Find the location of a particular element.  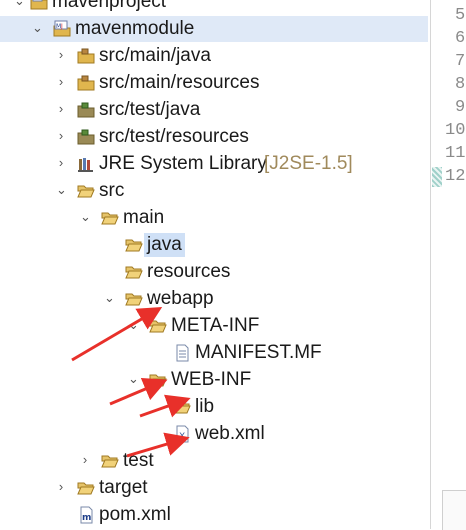

xml-file-icon: X is located at coordinates (182, 434).